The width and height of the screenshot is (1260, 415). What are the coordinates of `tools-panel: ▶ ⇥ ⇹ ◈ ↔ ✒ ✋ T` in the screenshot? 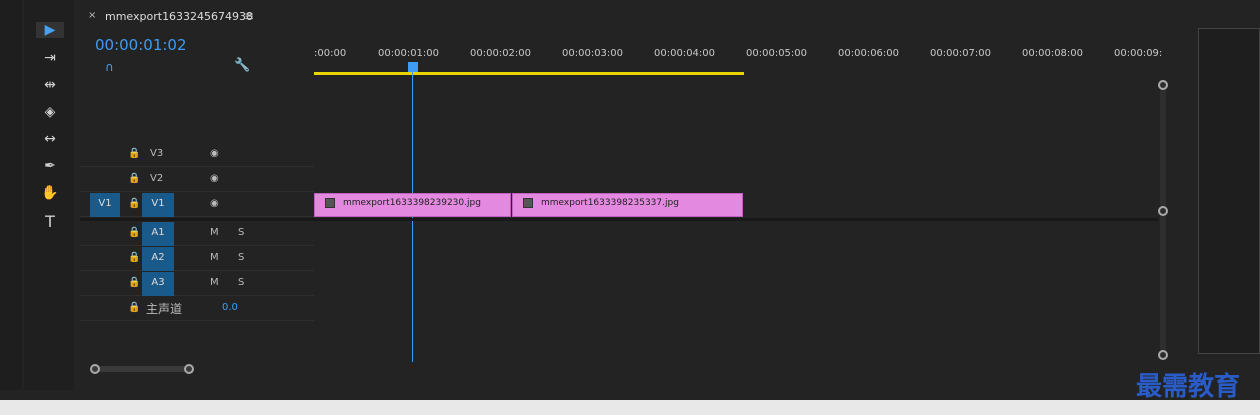 It's located at (49, 195).